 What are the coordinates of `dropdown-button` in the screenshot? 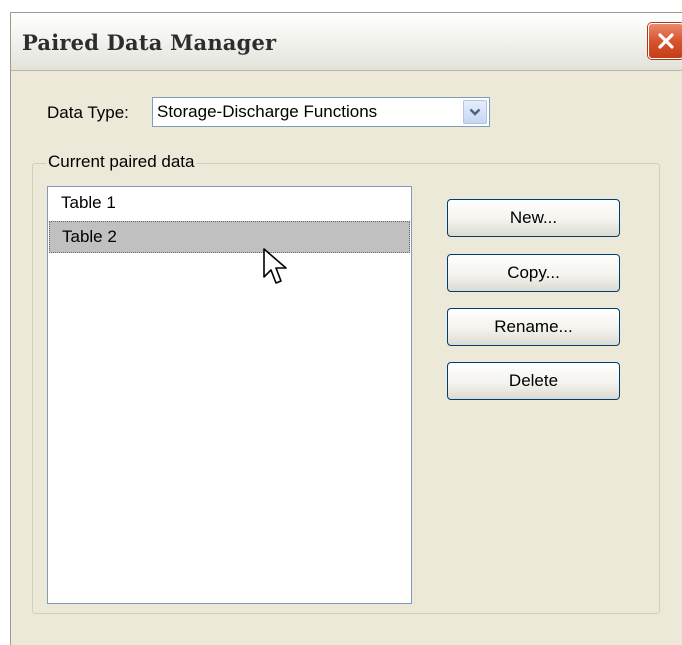 It's located at (475, 112).